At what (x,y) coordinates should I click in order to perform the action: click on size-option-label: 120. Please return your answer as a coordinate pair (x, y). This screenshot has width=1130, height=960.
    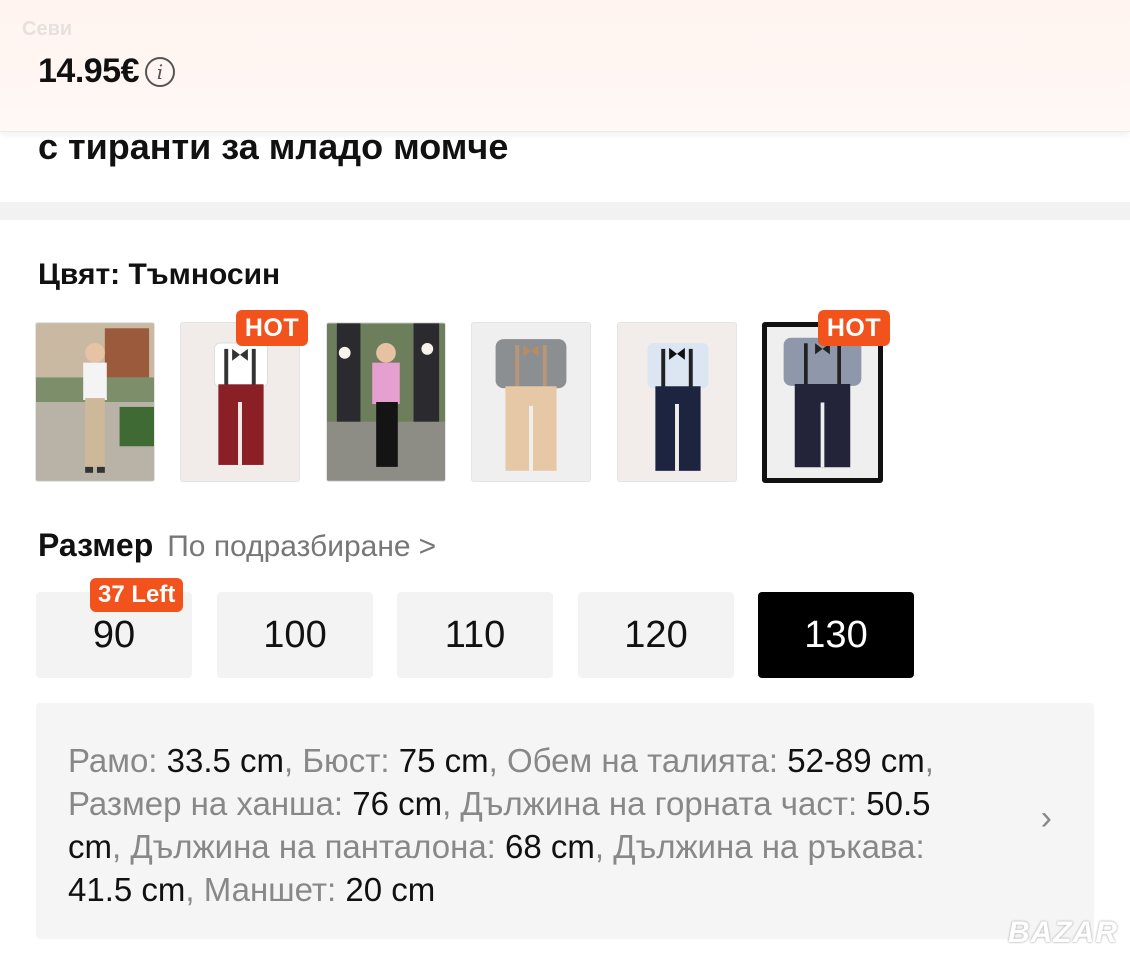
    Looking at the image, I should click on (656, 634).